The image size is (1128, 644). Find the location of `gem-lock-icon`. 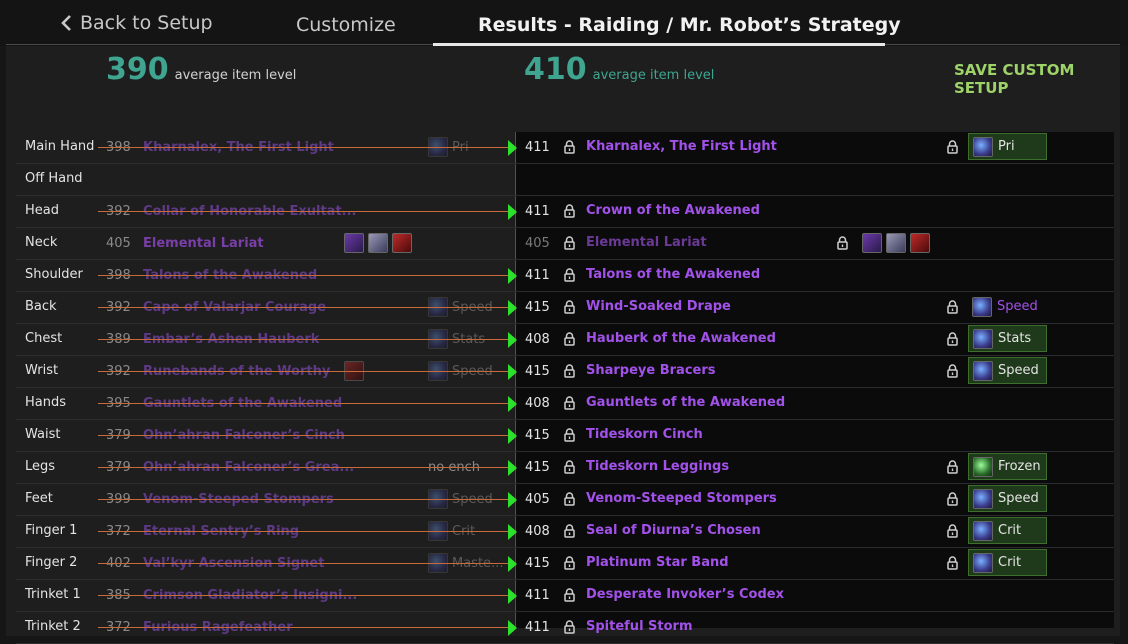

gem-lock-icon is located at coordinates (842, 242).